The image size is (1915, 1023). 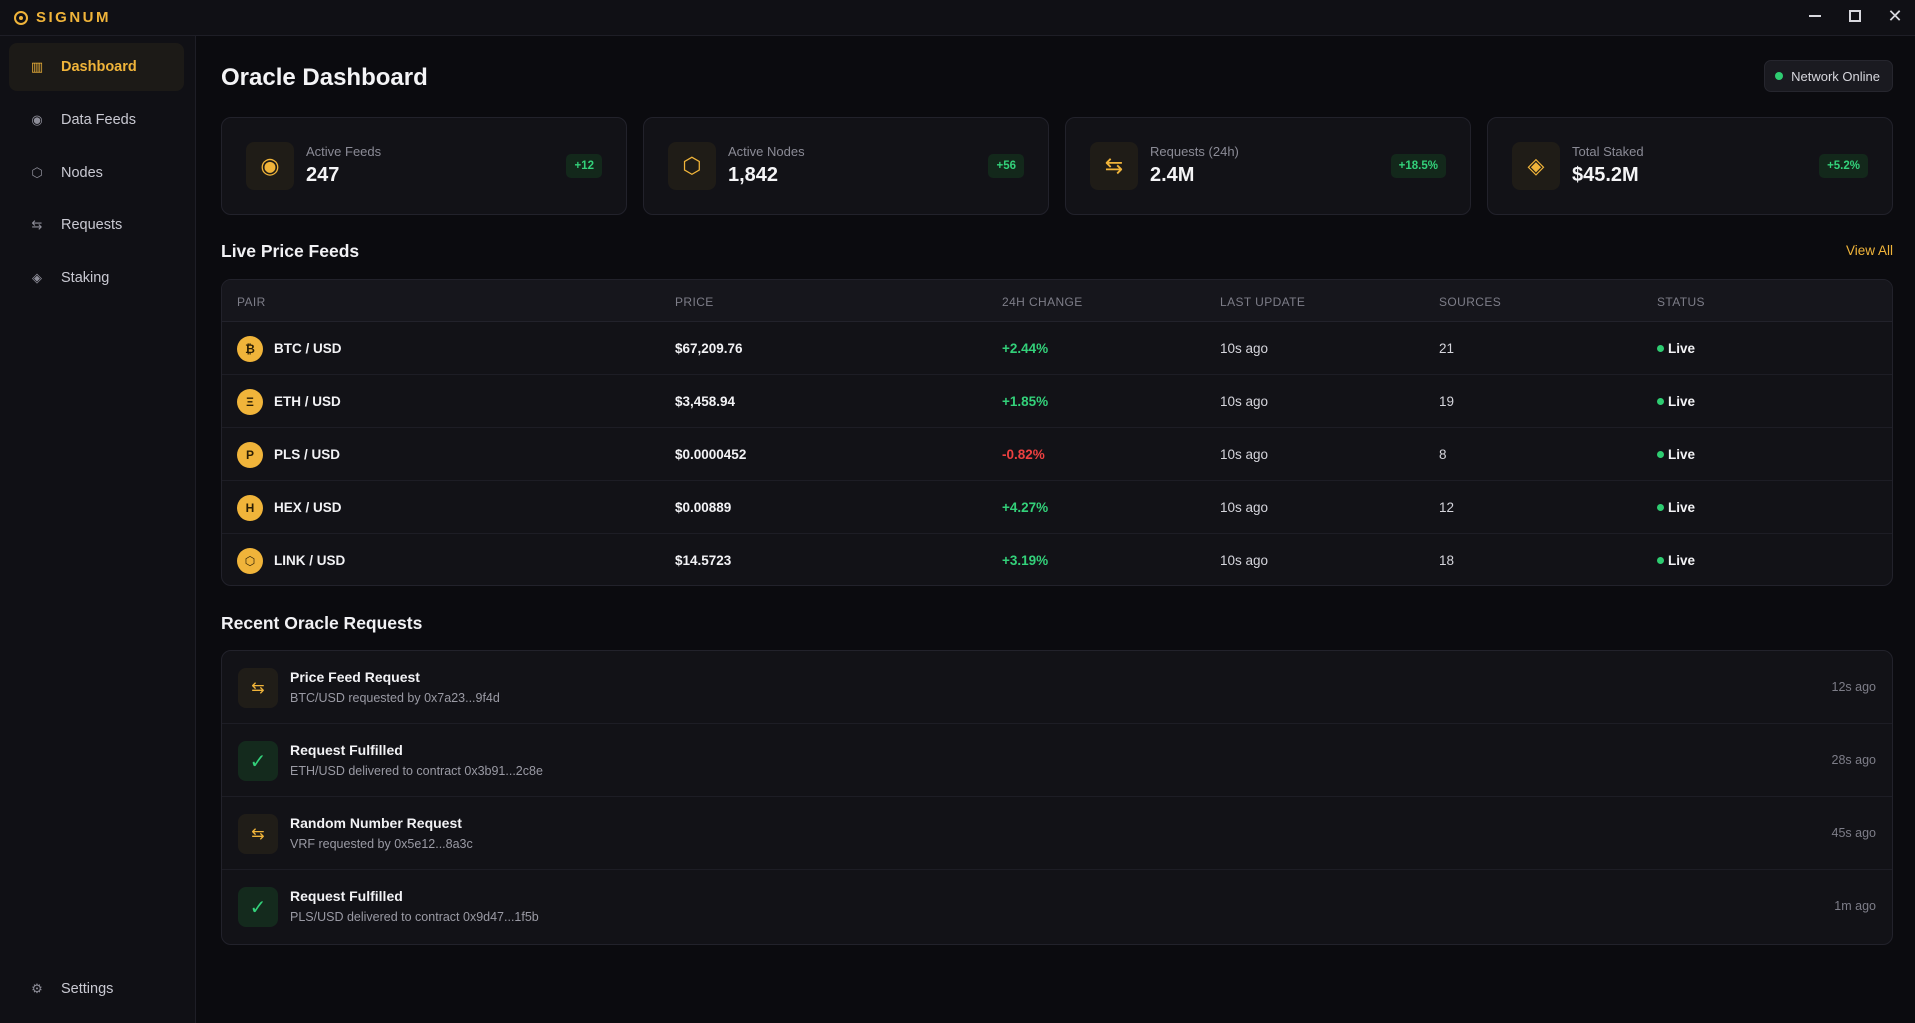 What do you see at coordinates (1843, 166) in the screenshot?
I see `stat-change-badge: +5.2%` at bounding box center [1843, 166].